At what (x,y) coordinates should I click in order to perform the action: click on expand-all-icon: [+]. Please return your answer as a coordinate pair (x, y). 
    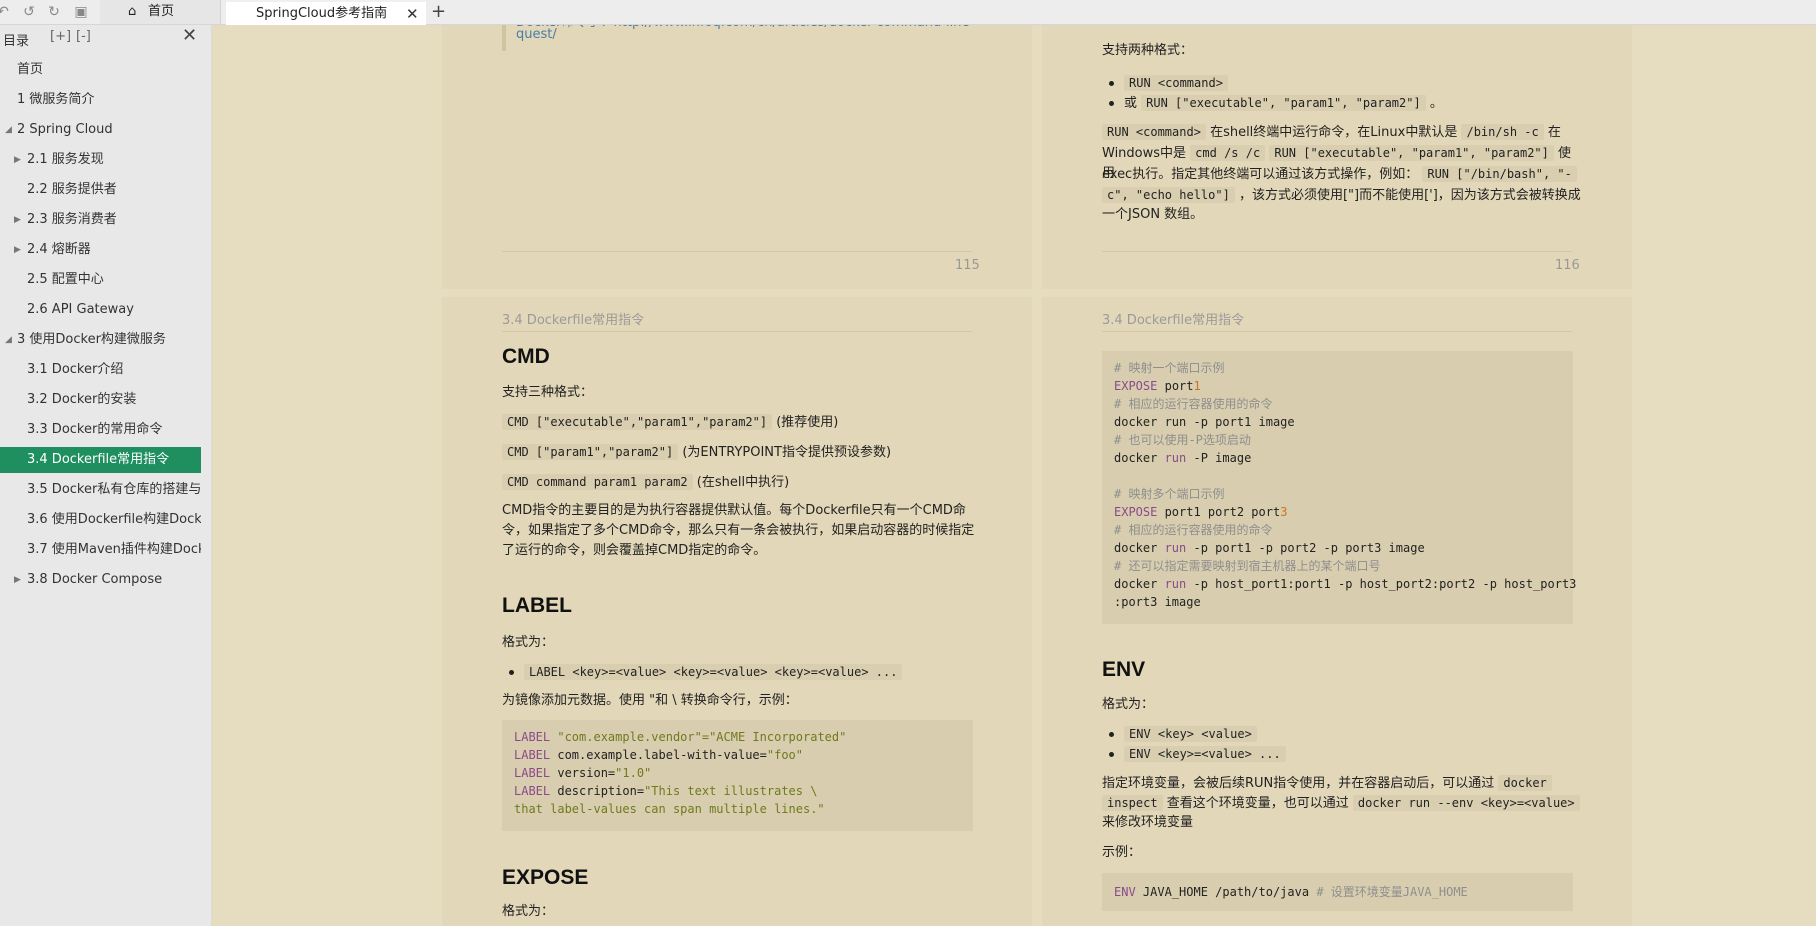
    Looking at the image, I should click on (60, 36).